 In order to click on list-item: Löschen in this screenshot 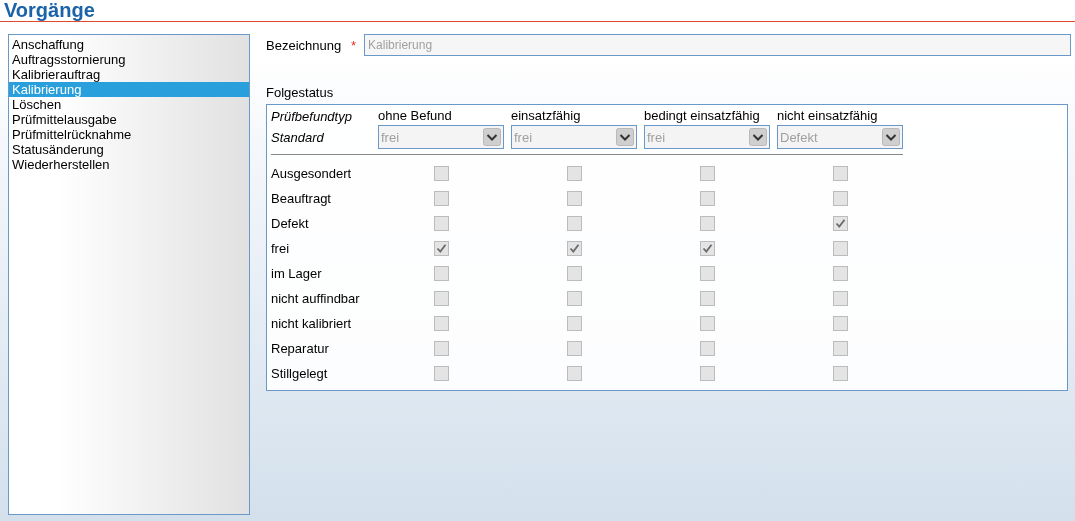, I will do `click(129, 104)`.